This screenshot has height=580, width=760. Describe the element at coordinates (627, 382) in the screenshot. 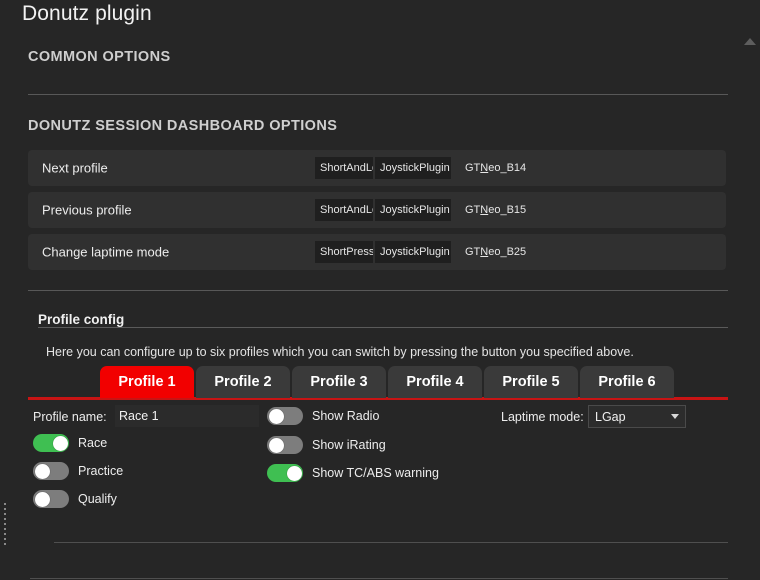

I see `tab-profile-6: Profile 6` at that location.